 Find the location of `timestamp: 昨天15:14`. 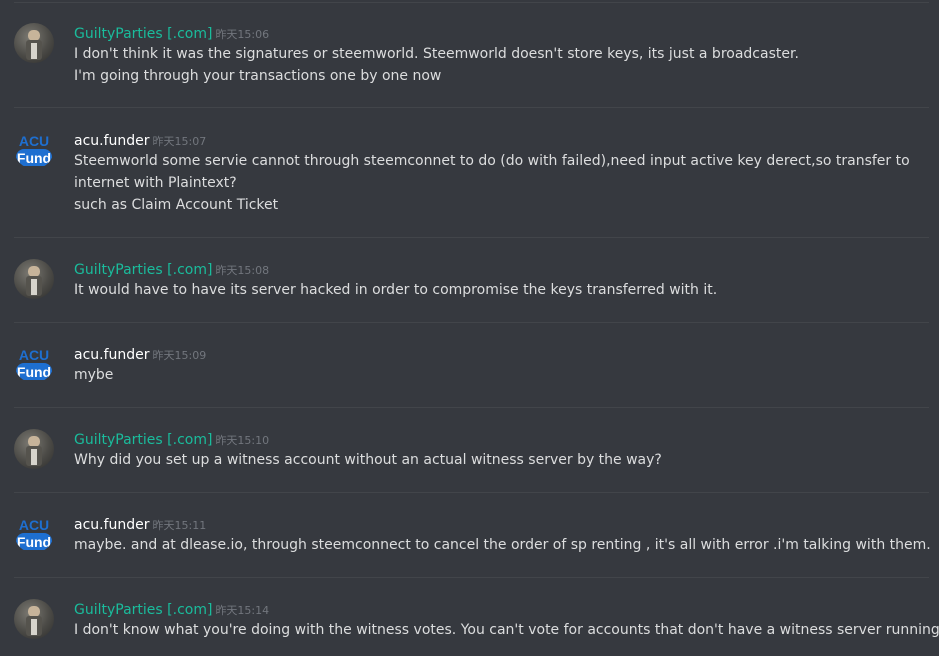

timestamp: 昨天15:14 is located at coordinates (242, 610).